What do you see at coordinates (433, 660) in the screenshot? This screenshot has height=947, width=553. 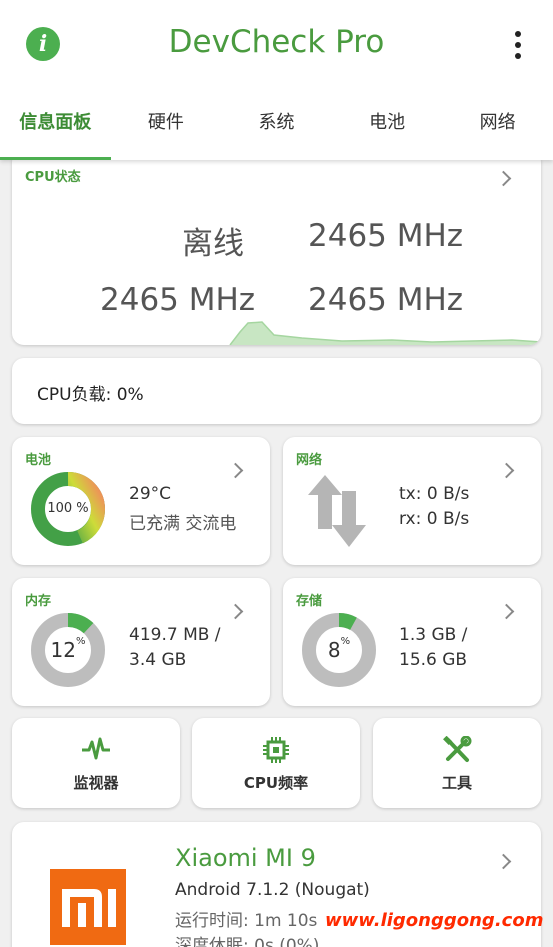 I see `storage-total: 15.6 GB` at bounding box center [433, 660].